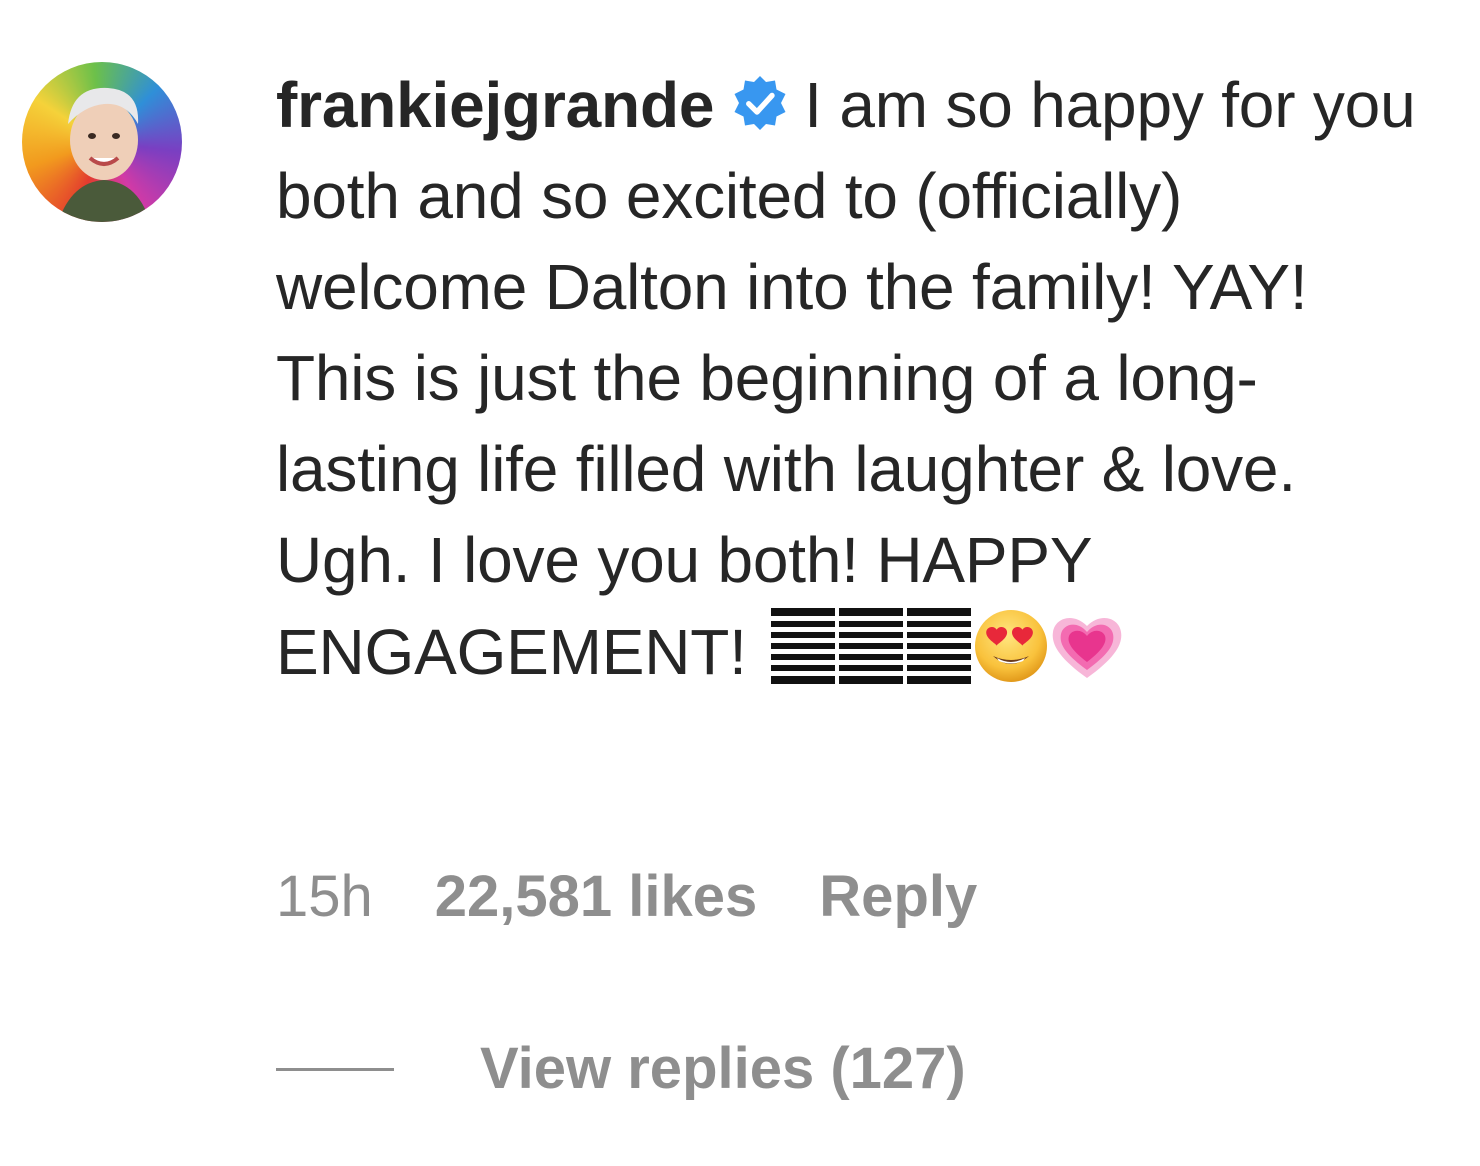 The height and width of the screenshot is (1166, 1480). What do you see at coordinates (104, 154) in the screenshot?
I see `avatar-photo` at bounding box center [104, 154].